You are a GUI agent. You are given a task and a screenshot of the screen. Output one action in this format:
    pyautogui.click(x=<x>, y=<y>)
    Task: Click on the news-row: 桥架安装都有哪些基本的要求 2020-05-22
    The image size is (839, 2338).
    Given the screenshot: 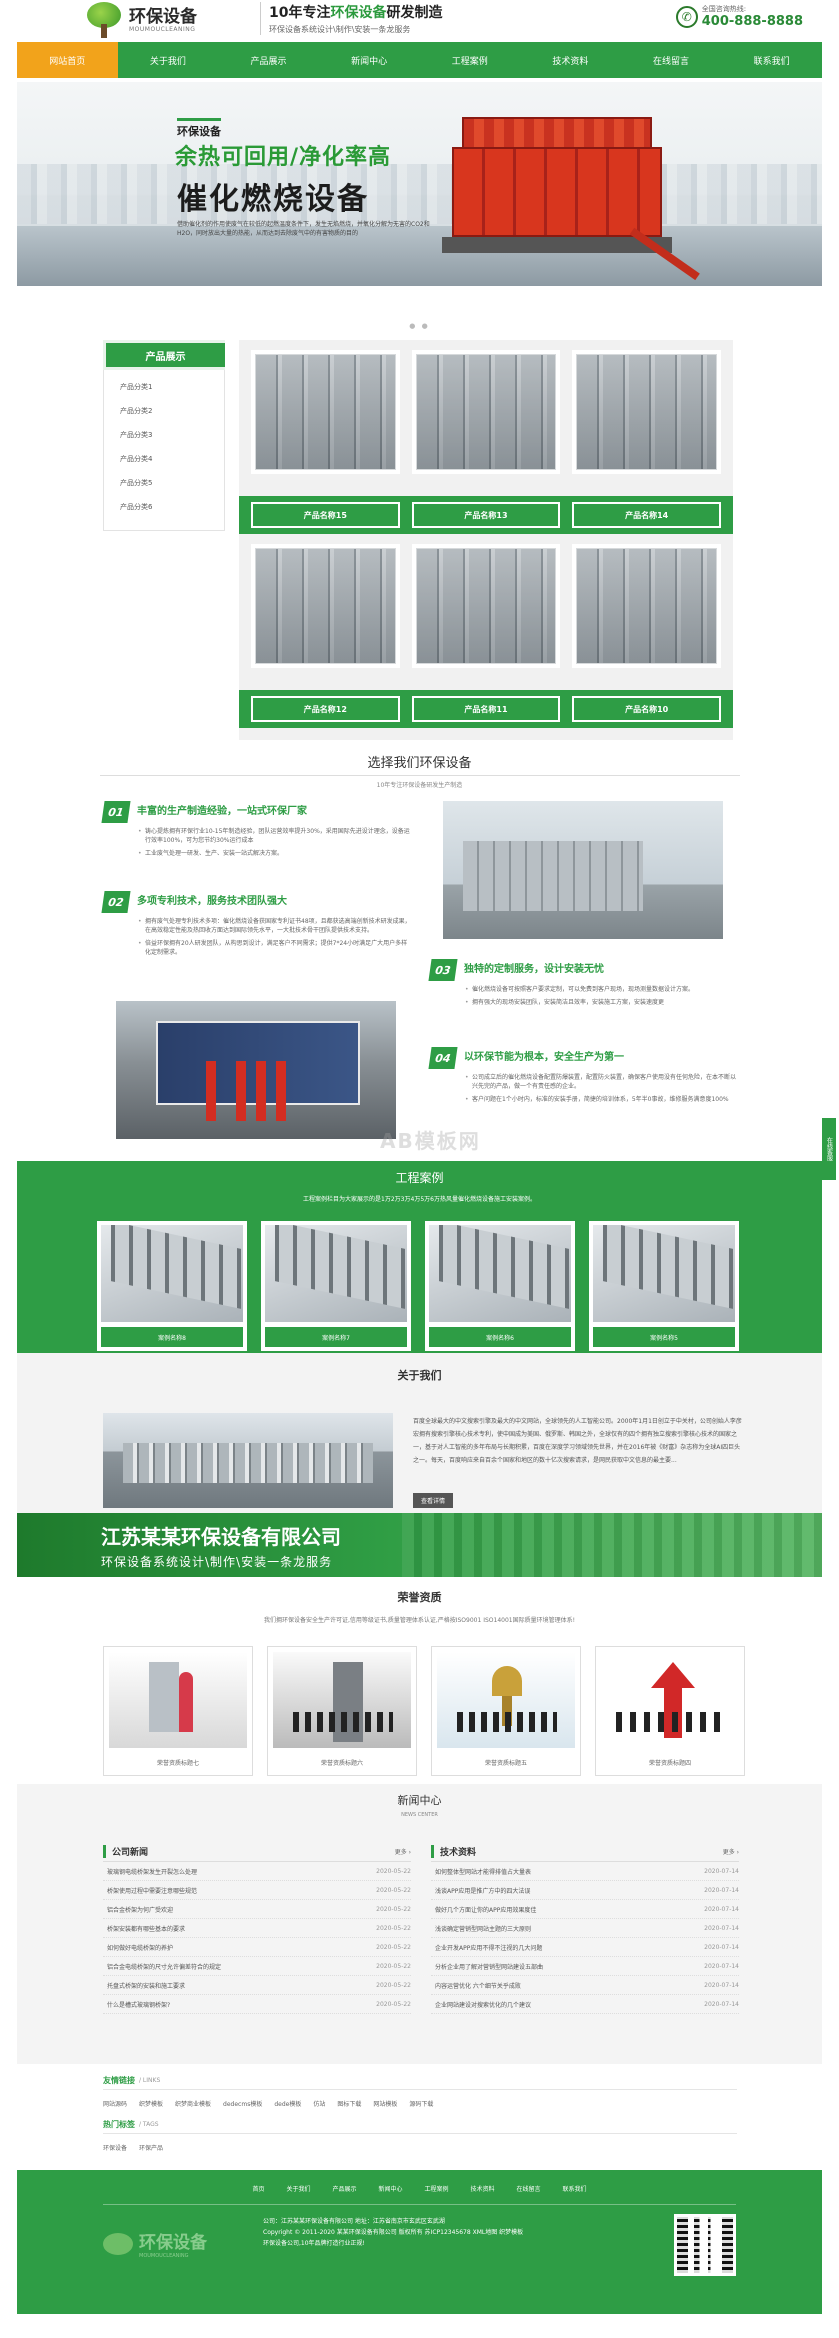 What is the action you would take?
    pyautogui.click(x=257, y=1928)
    